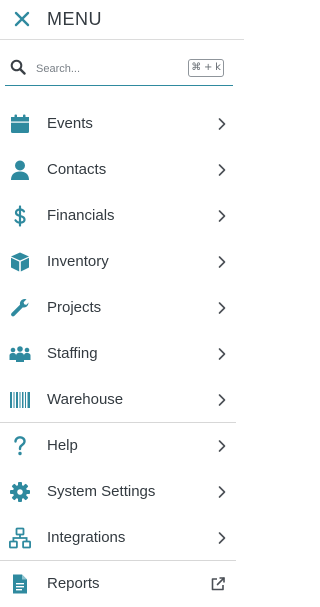 Image resolution: width=320 pixels, height=607 pixels. What do you see at coordinates (20, 308) in the screenshot?
I see `wrench-icon` at bounding box center [20, 308].